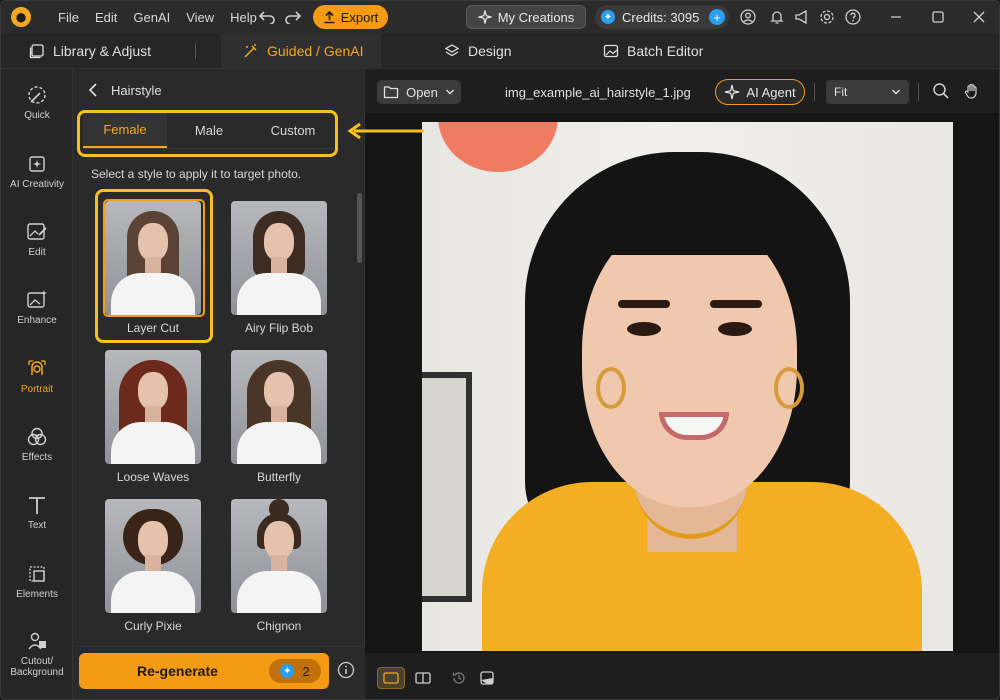  I want to click on zoom-icon, so click(941, 91).